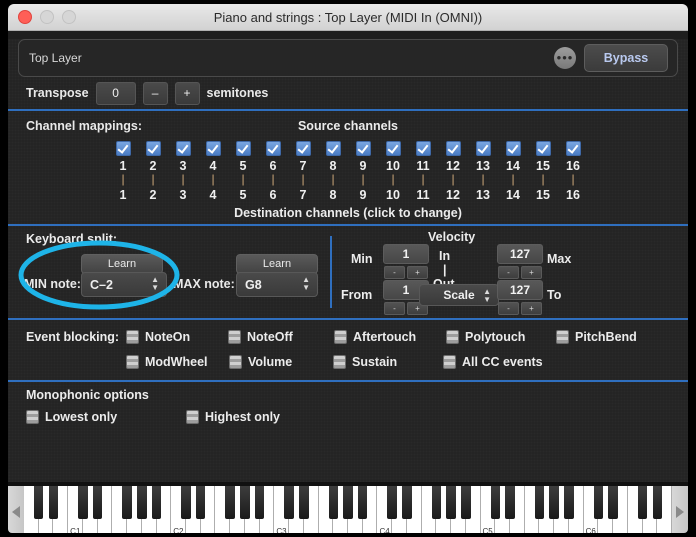 The image size is (696, 537). What do you see at coordinates (508, 272) in the screenshot?
I see `velocity-max-decrement: -` at bounding box center [508, 272].